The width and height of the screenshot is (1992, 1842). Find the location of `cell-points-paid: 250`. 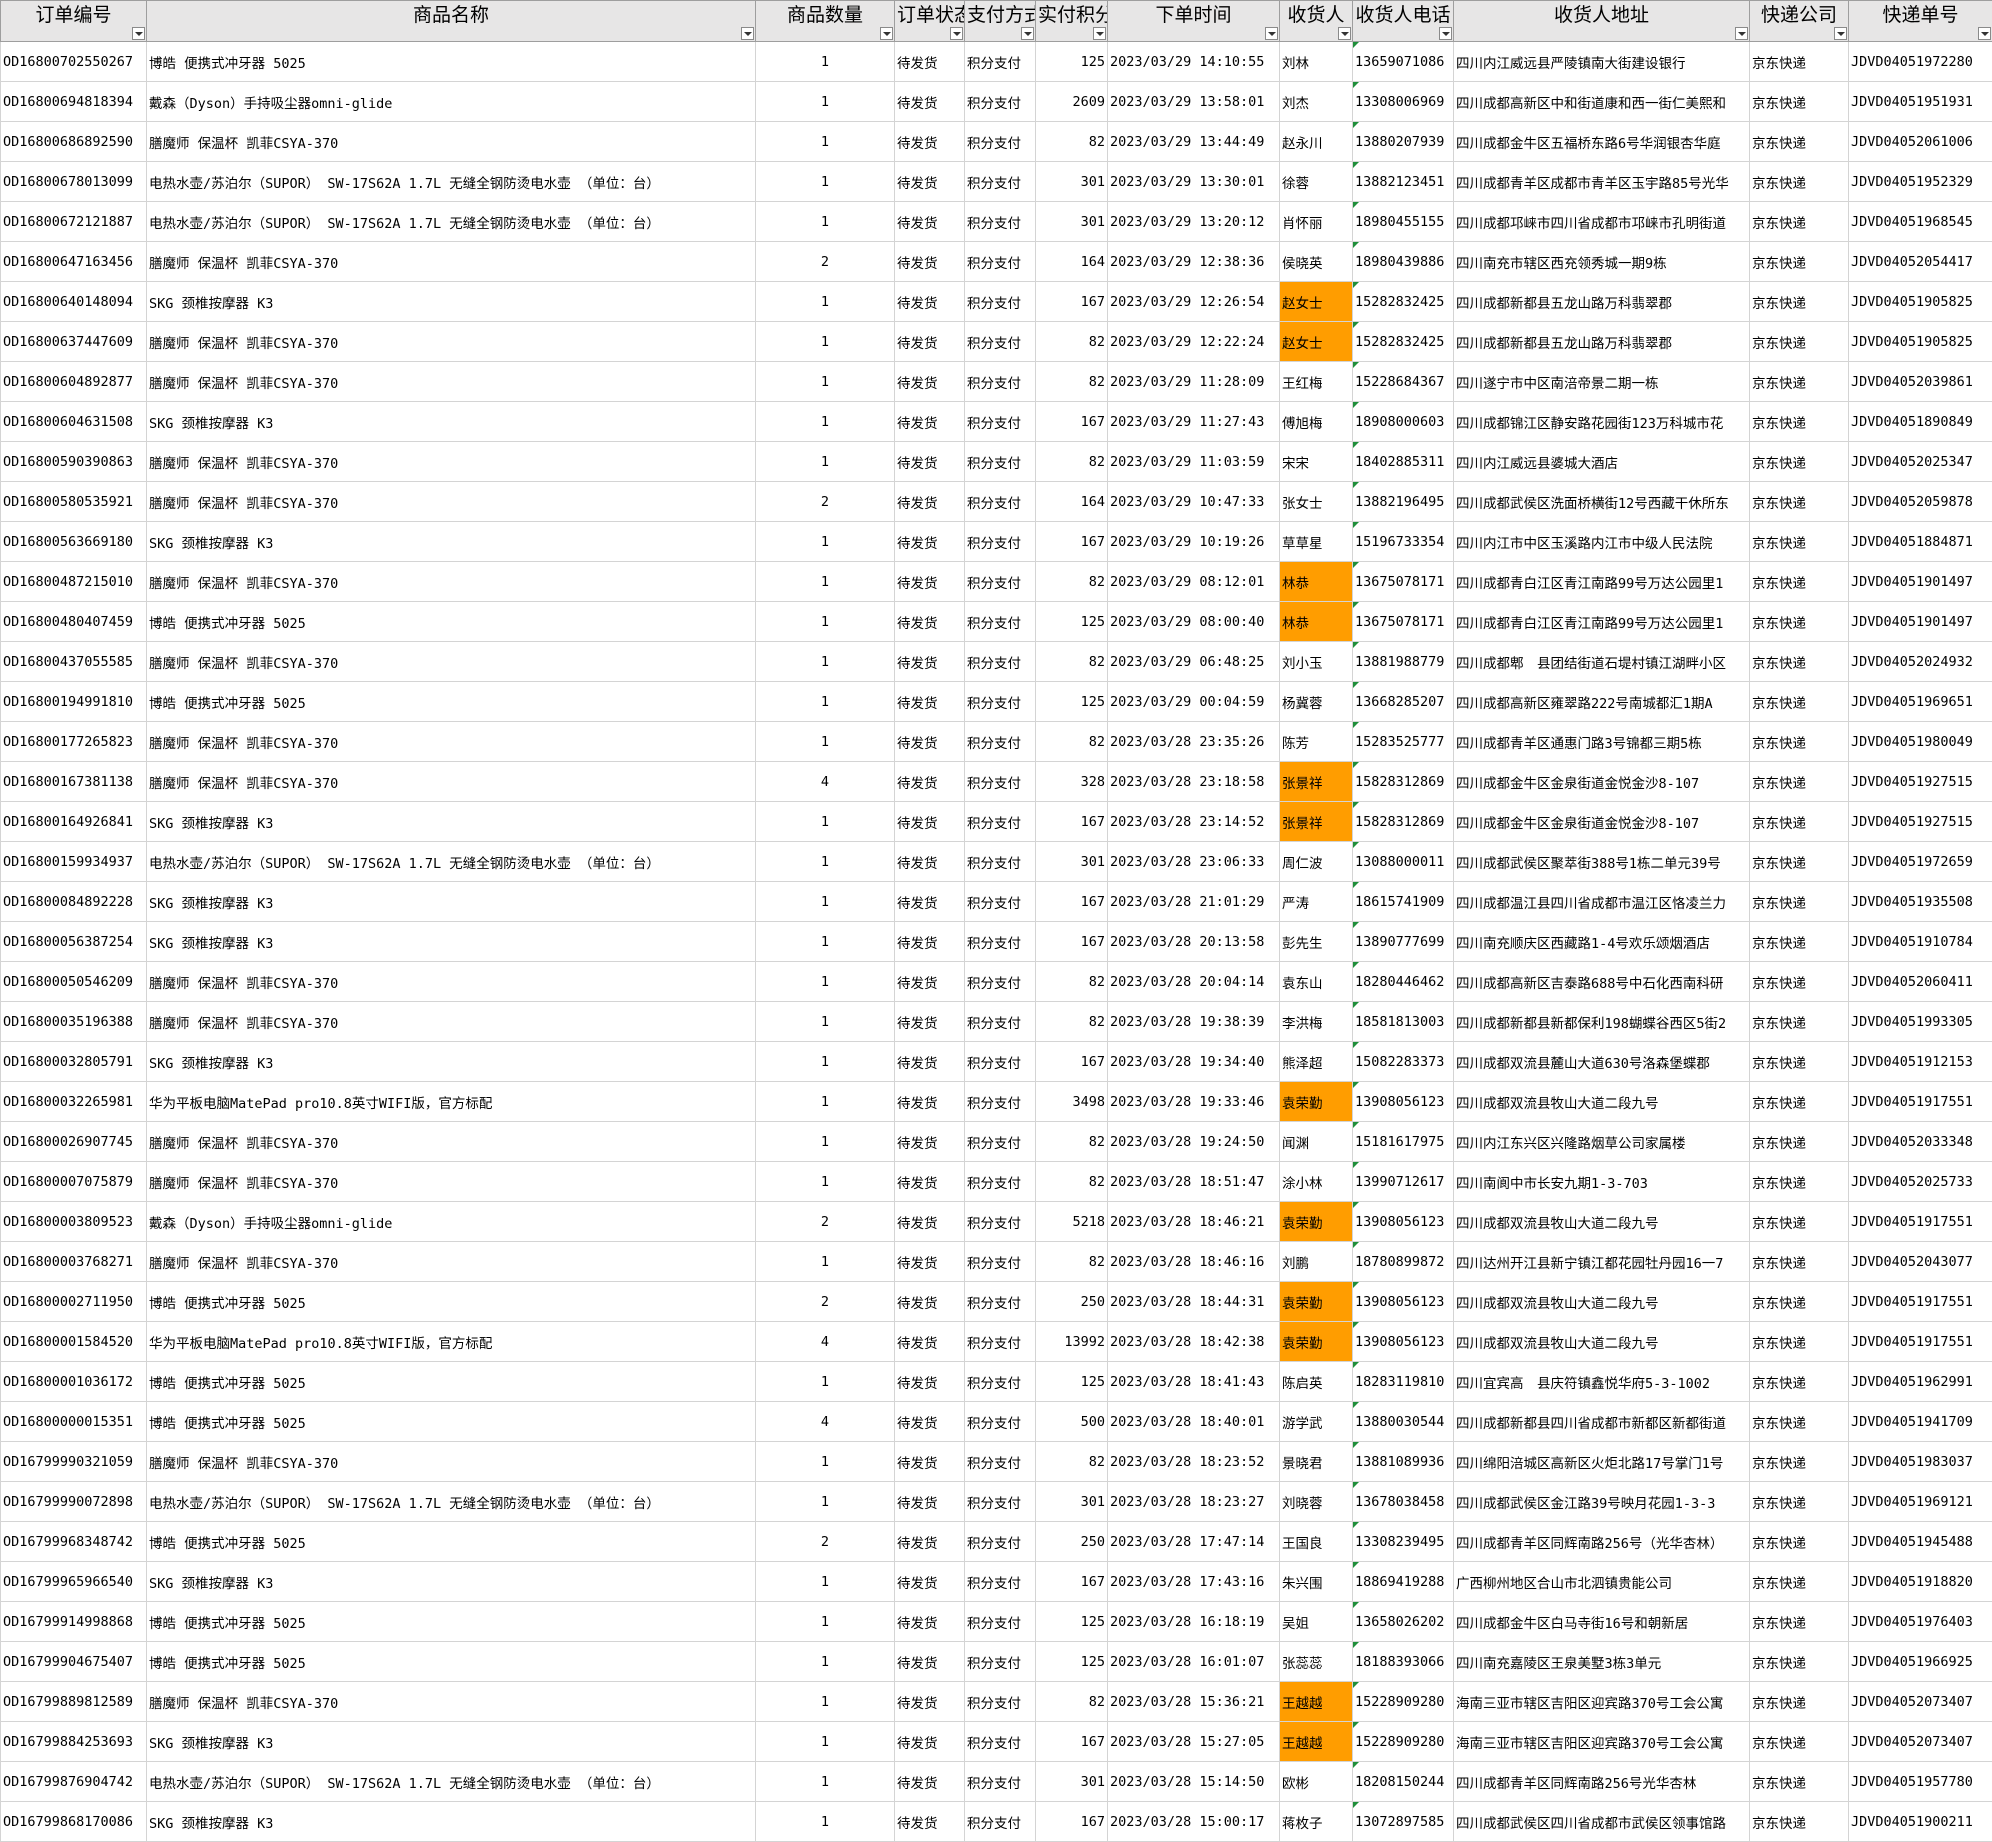

cell-points-paid: 250 is located at coordinates (1072, 1302).